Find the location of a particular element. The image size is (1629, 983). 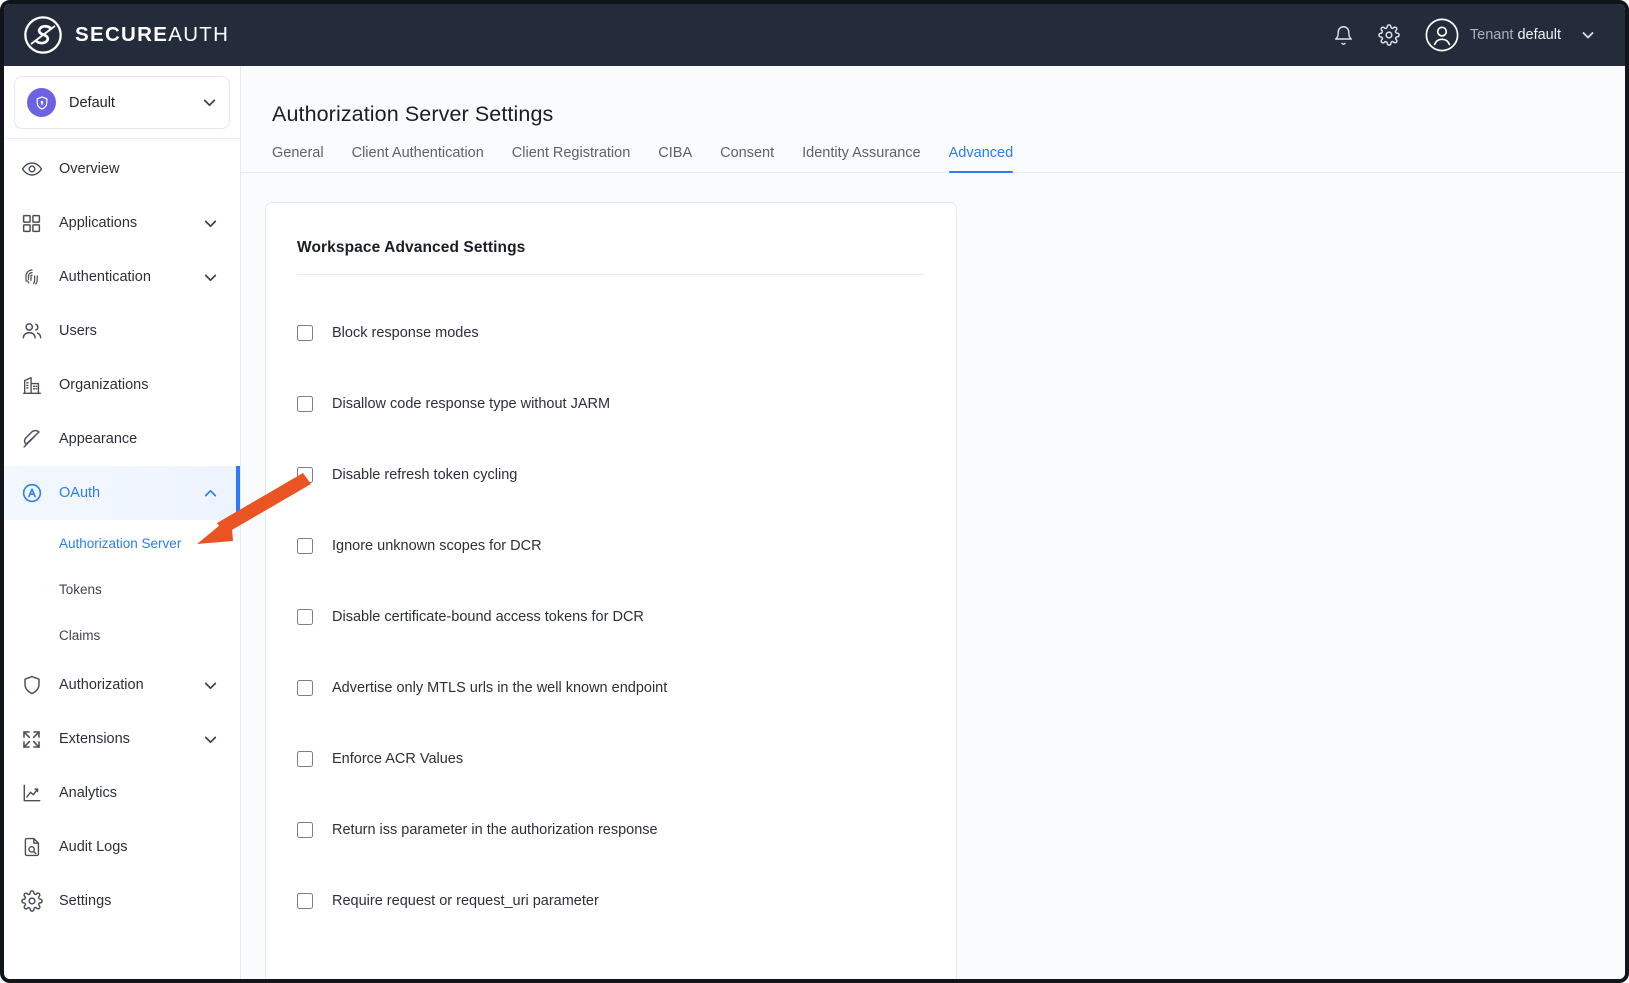

sidebar-item-label: Authorization is located at coordinates (101, 685).